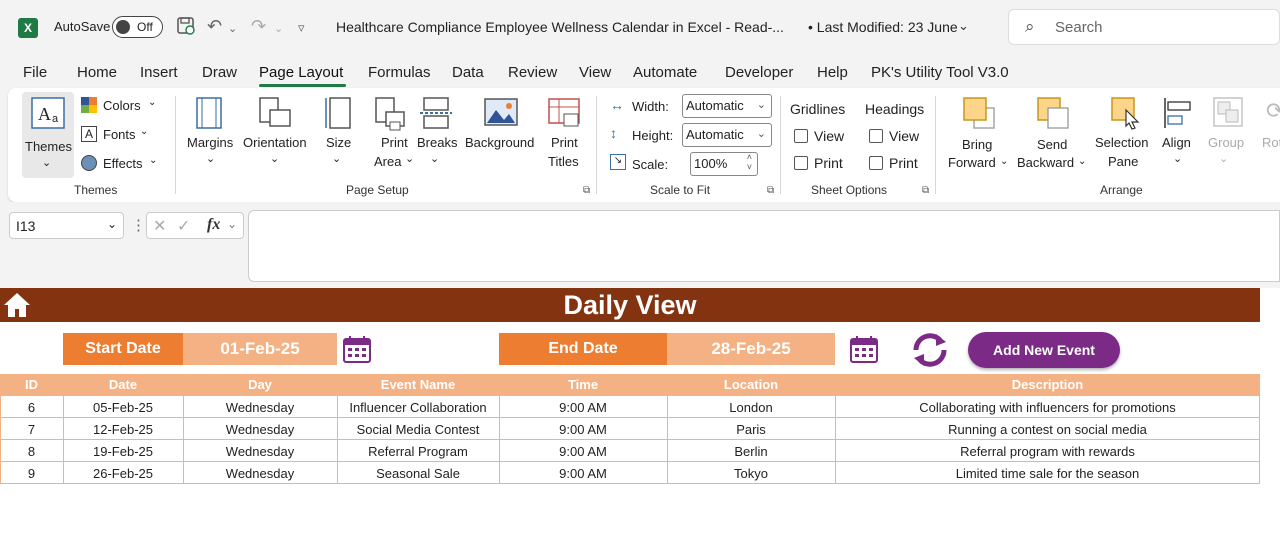 The width and height of the screenshot is (1280, 542). Describe the element at coordinates (864, 349) in the screenshot. I see `end-calendar-icon` at that location.